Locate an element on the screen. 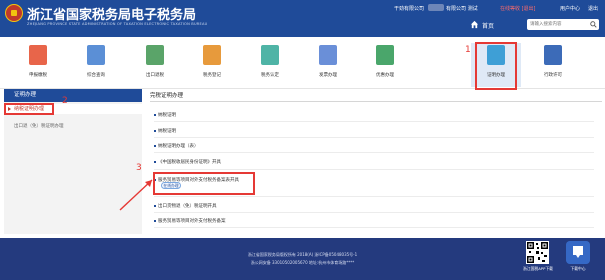 The image size is (605, 280). export-icon is located at coordinates (155, 55).